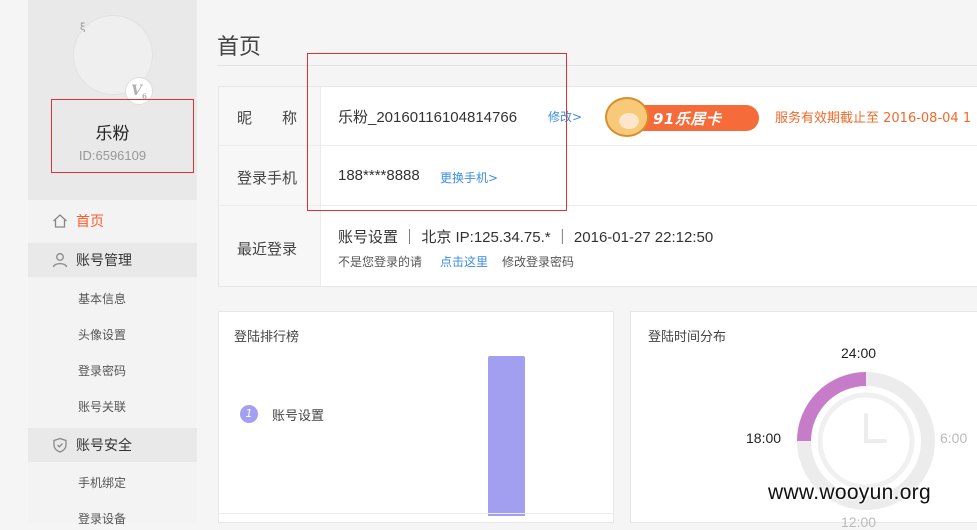  What do you see at coordinates (136, 91) in the screenshot?
I see `vip-label: V` at bounding box center [136, 91].